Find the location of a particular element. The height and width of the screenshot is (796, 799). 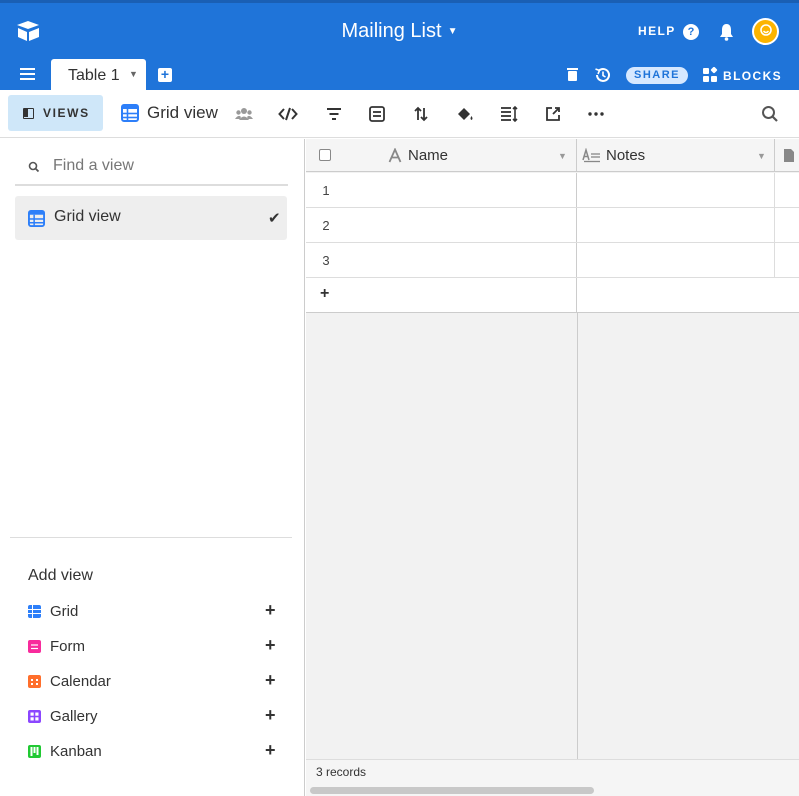

long-text-icon is located at coordinates (591, 155).